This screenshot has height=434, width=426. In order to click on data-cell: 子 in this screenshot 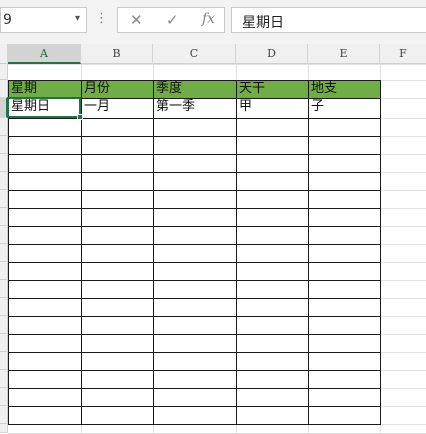, I will do `click(344, 108)`.